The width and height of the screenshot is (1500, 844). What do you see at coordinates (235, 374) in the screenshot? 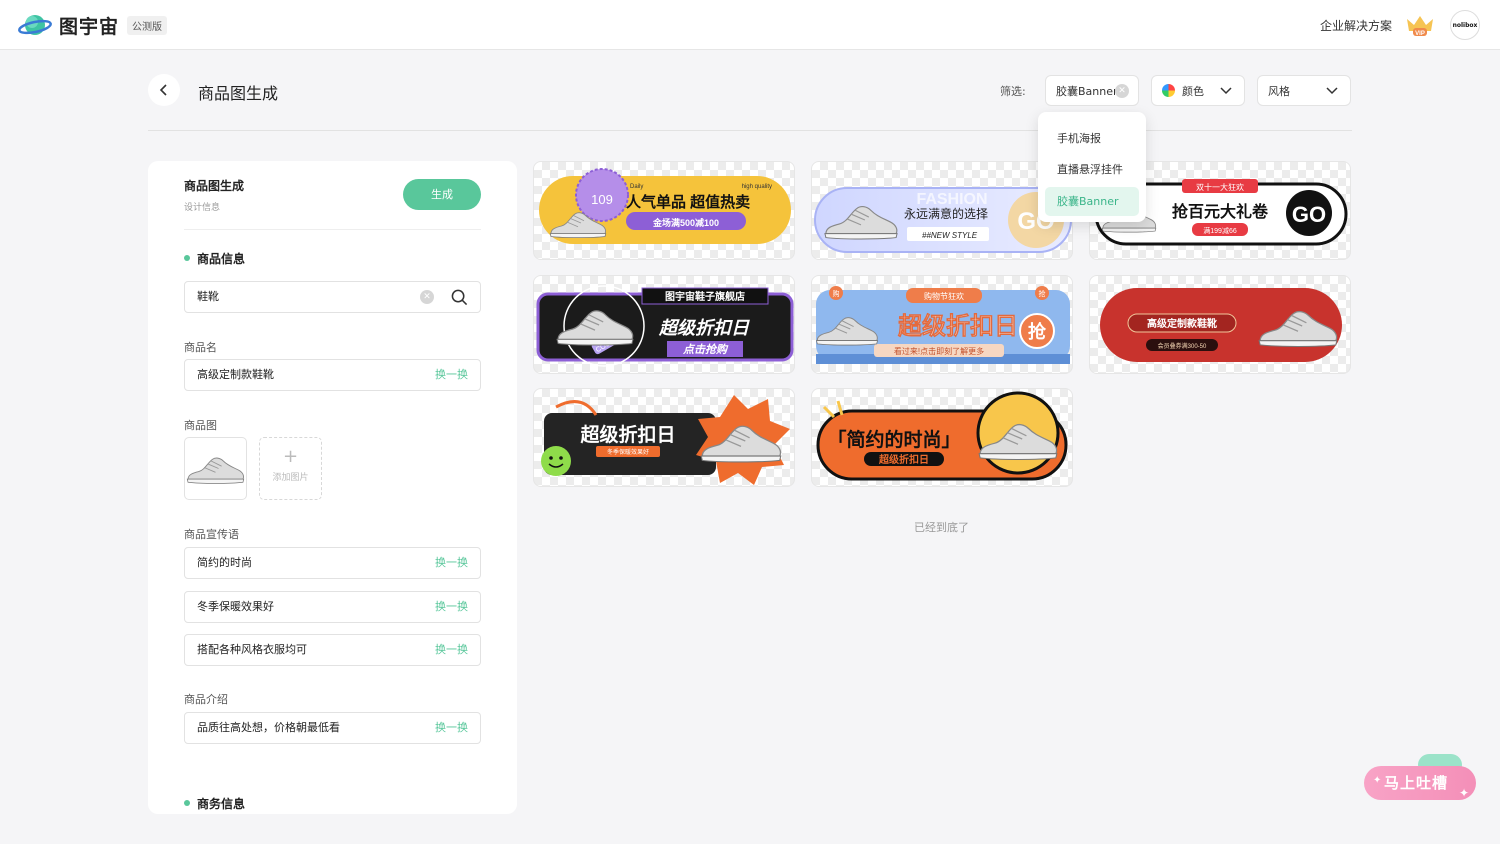
I see `product-name-value: 高级定制款鞋靴` at bounding box center [235, 374].